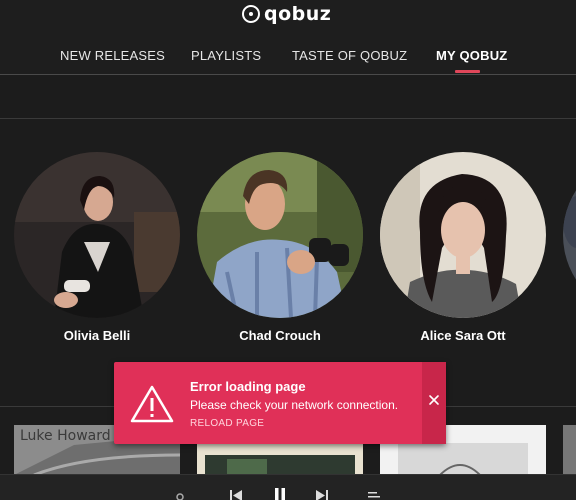 The height and width of the screenshot is (500, 576). I want to click on album-cover-text: Luke Howard, so click(65, 436).